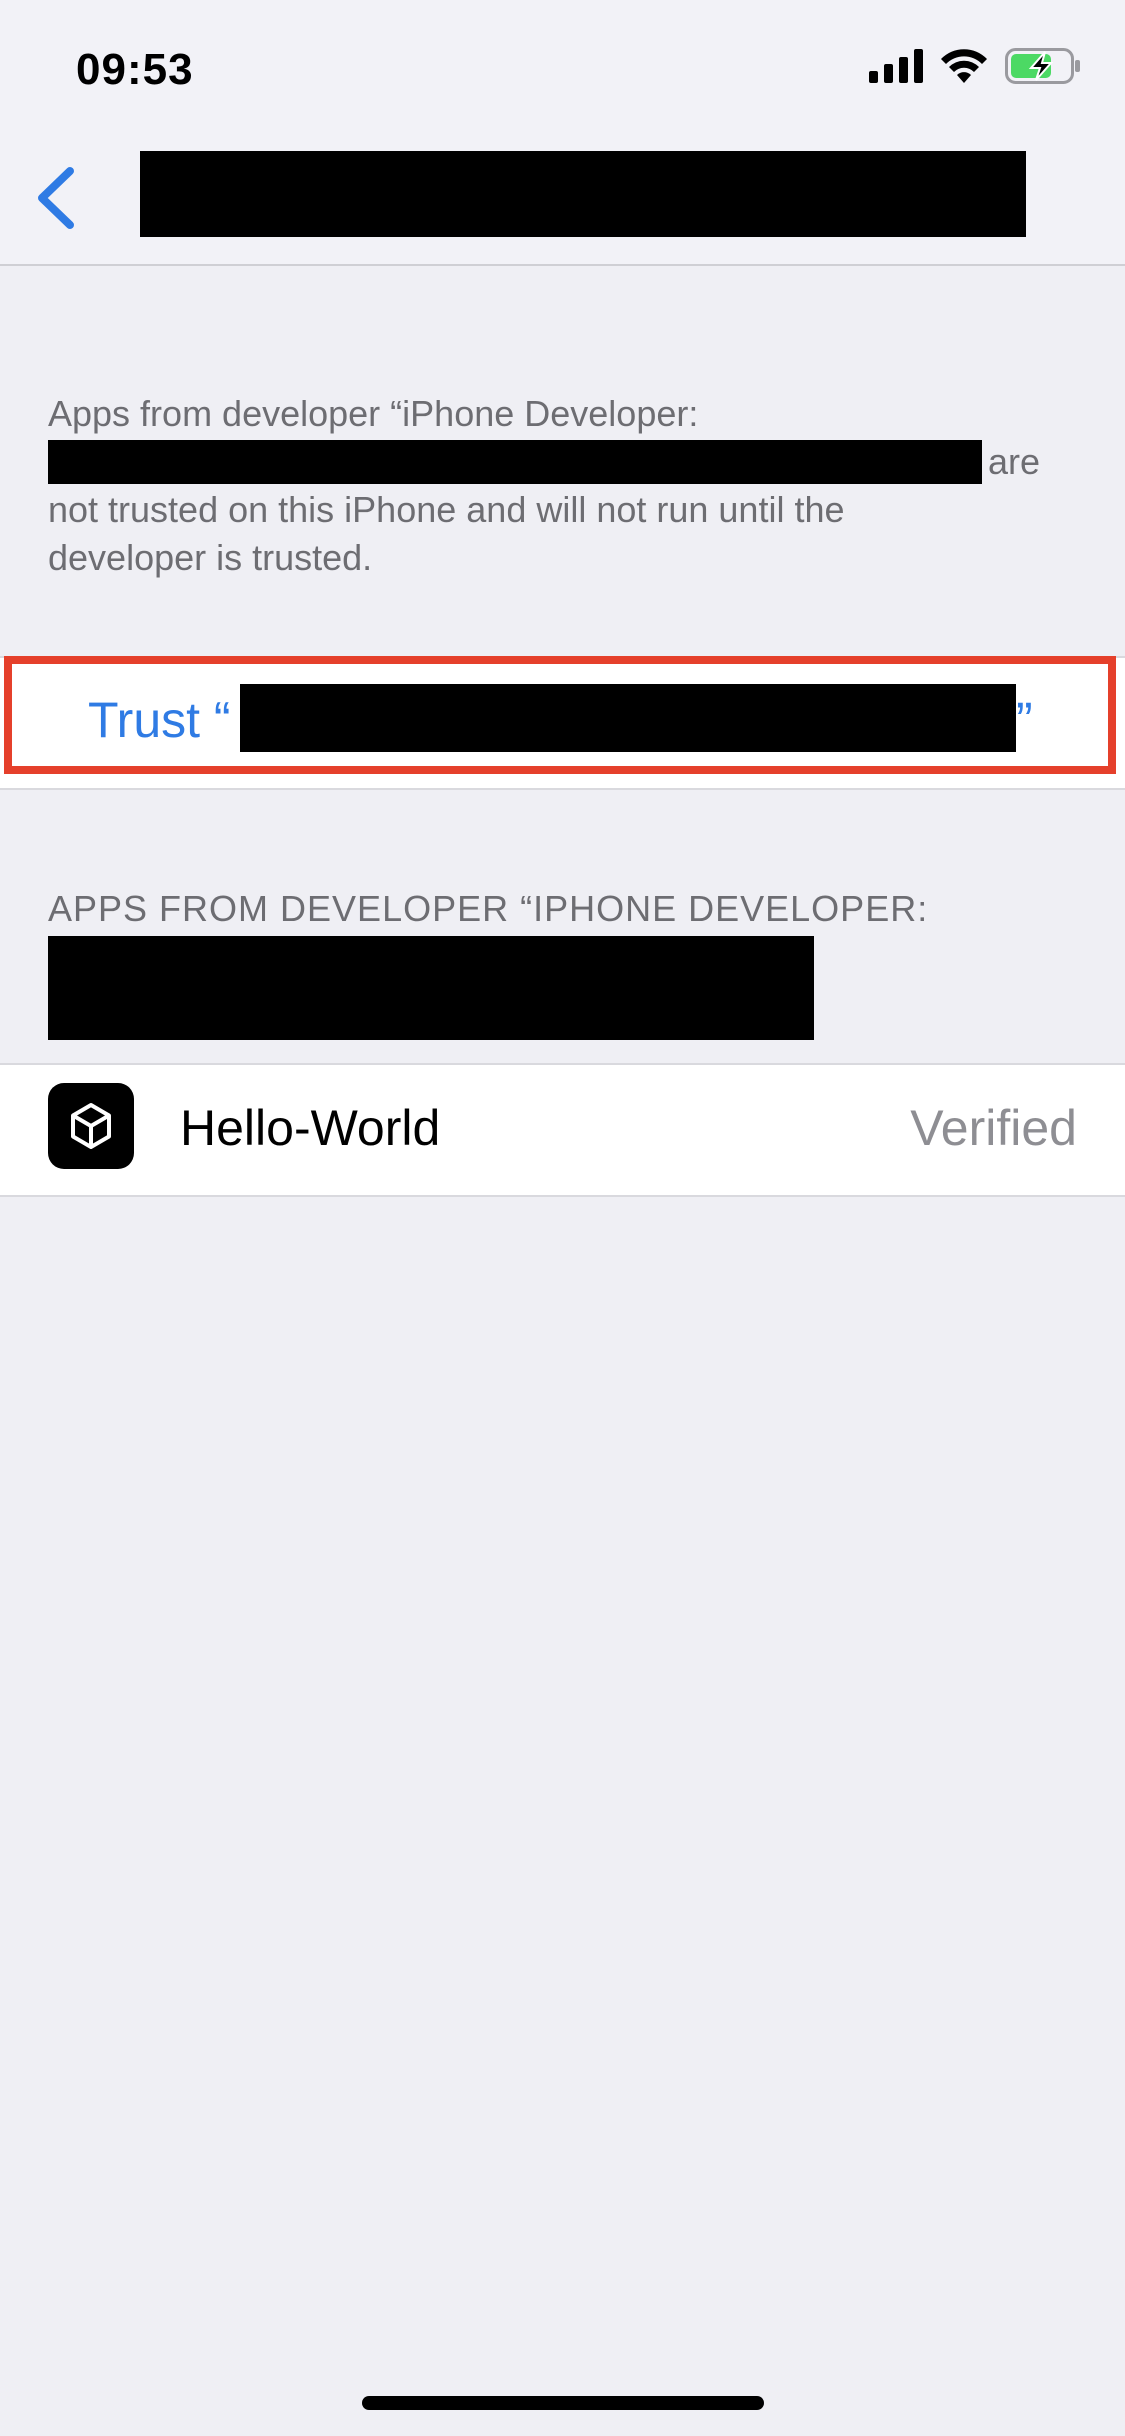 The height and width of the screenshot is (2436, 1125). Describe the element at coordinates (583, 194) in the screenshot. I see `nav-title-redaction` at that location.